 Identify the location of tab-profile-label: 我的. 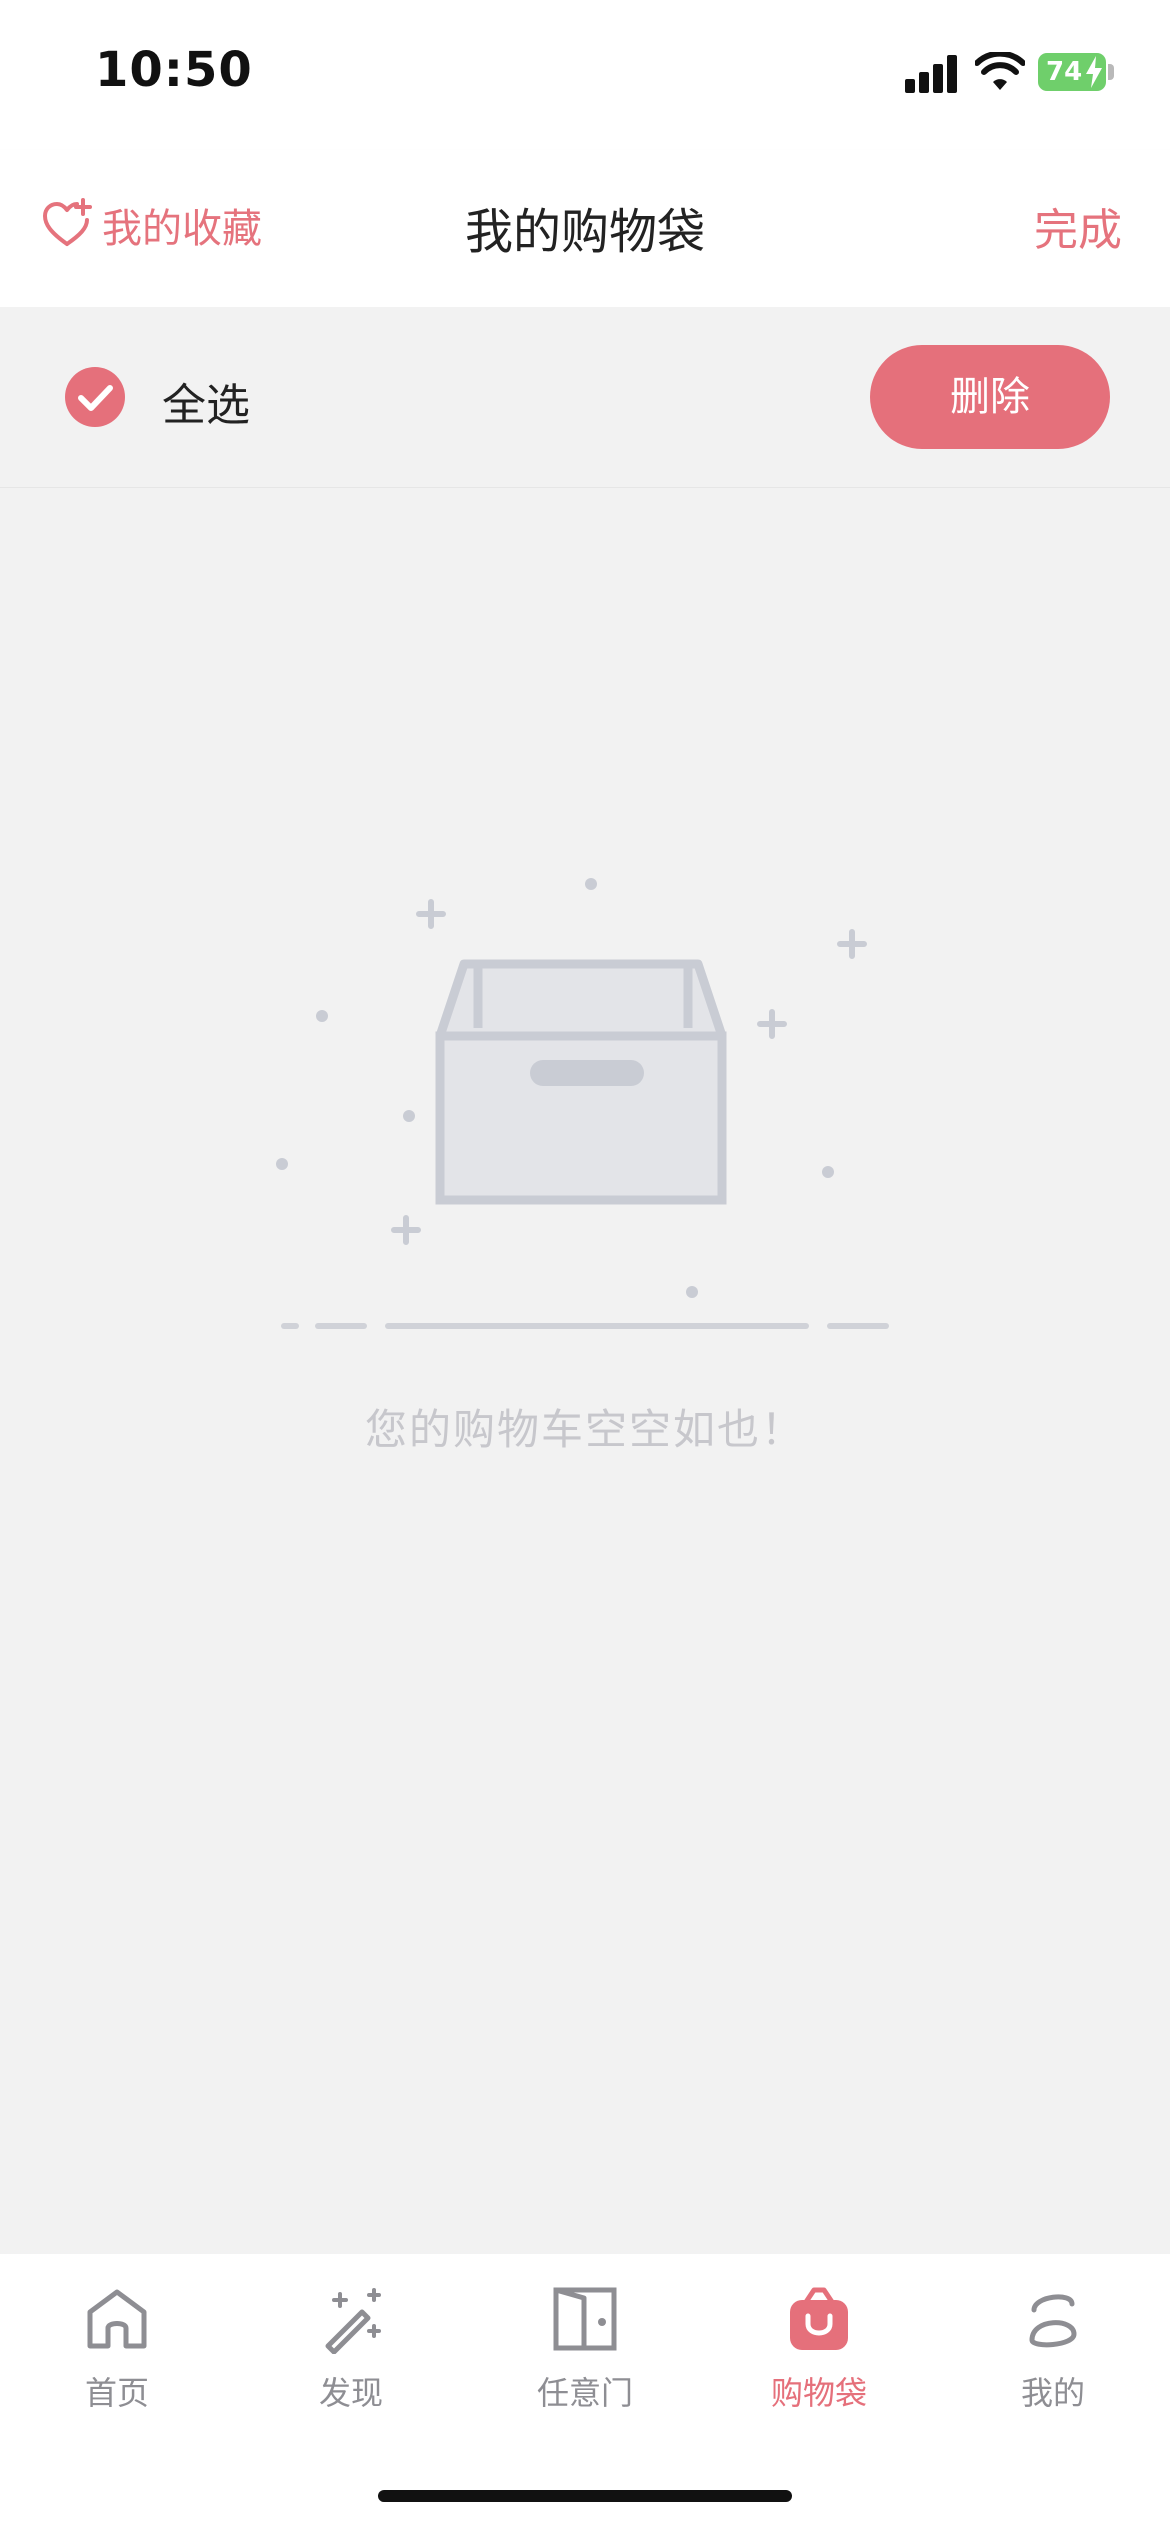
(1052, 2393).